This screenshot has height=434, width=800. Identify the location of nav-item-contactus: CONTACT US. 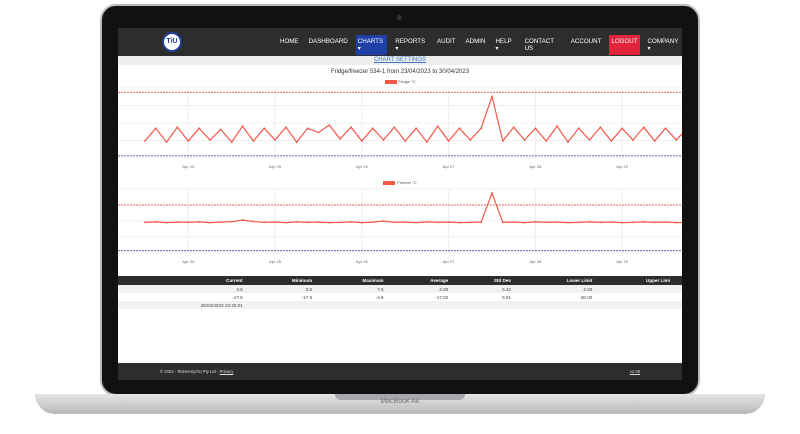
(543, 45).